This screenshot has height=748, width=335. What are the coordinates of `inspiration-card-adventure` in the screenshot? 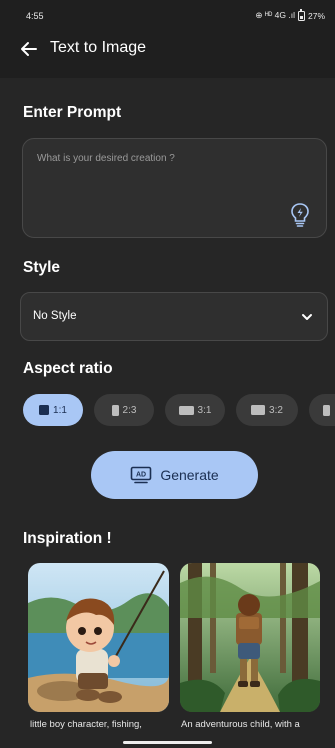 It's located at (250, 637).